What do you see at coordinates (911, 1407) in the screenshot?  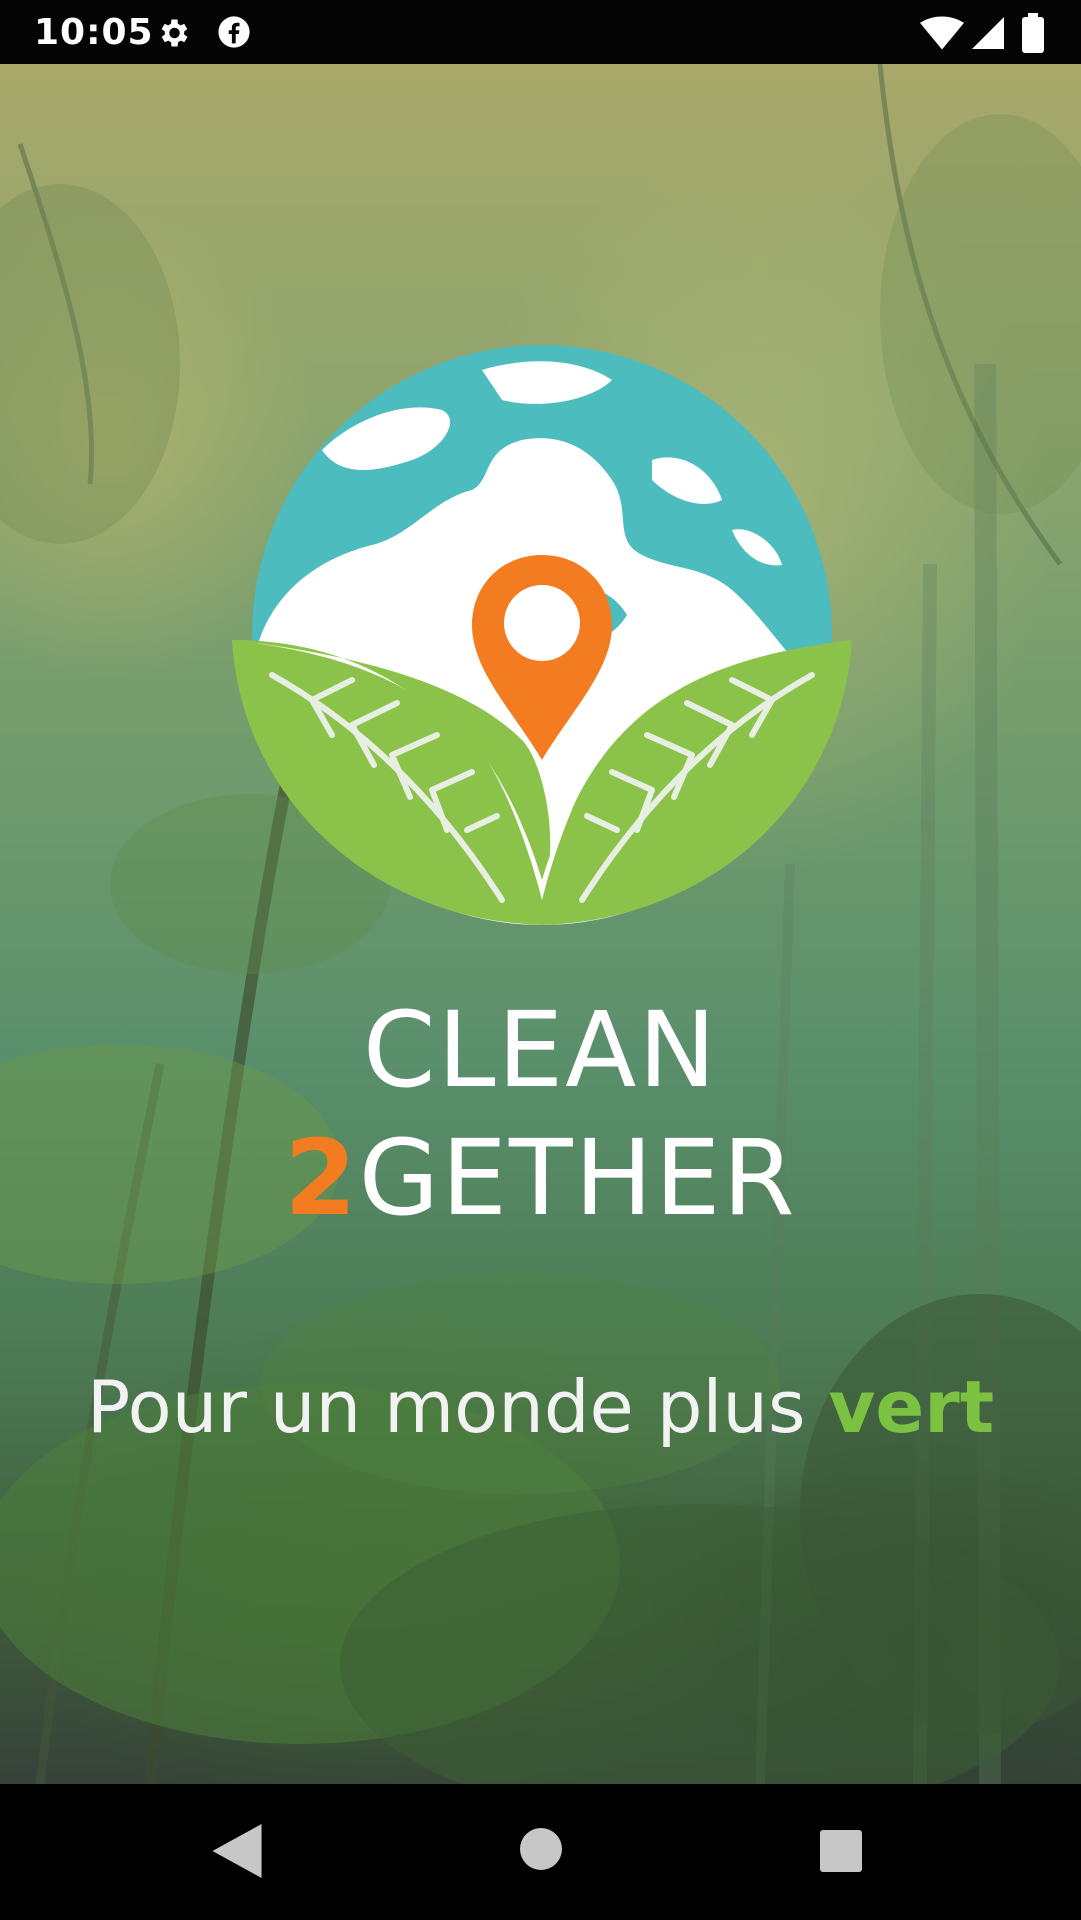 I see `tagline-accent-word: vert` at bounding box center [911, 1407].